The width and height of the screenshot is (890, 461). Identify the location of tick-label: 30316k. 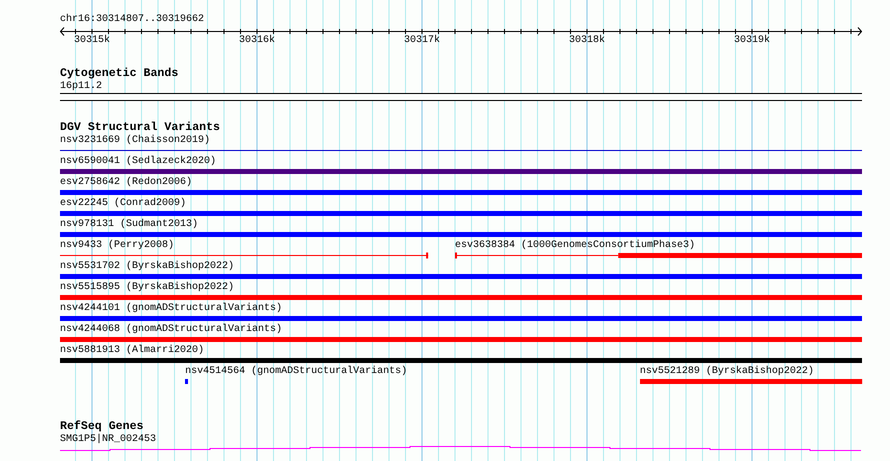
(257, 41).